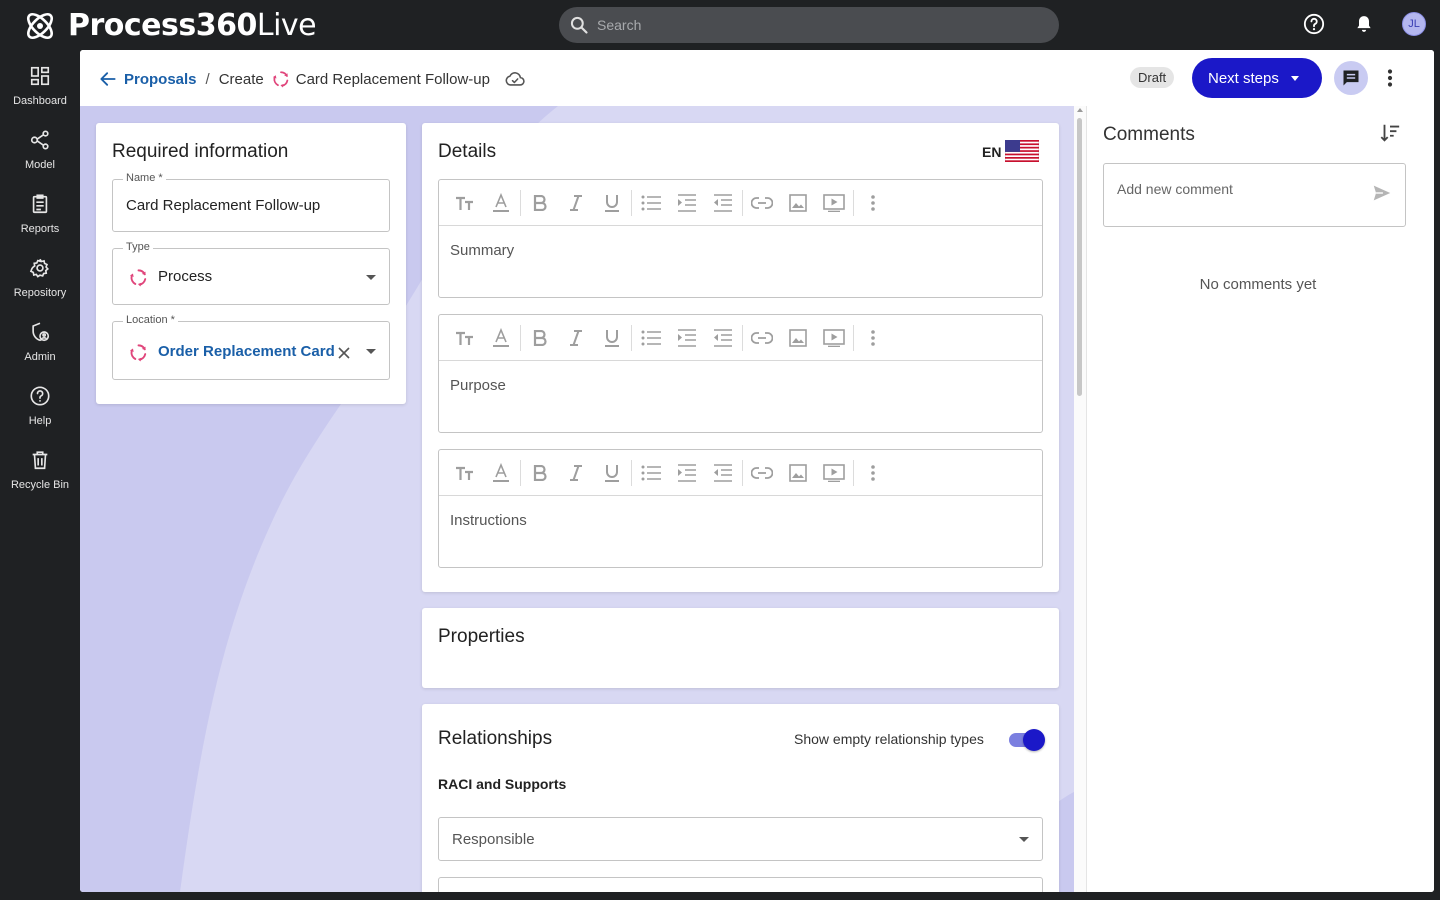 Image resolution: width=1440 pixels, height=900 pixels. What do you see at coordinates (502, 784) in the screenshot?
I see `raci-section-title: RACI and Supports` at bounding box center [502, 784].